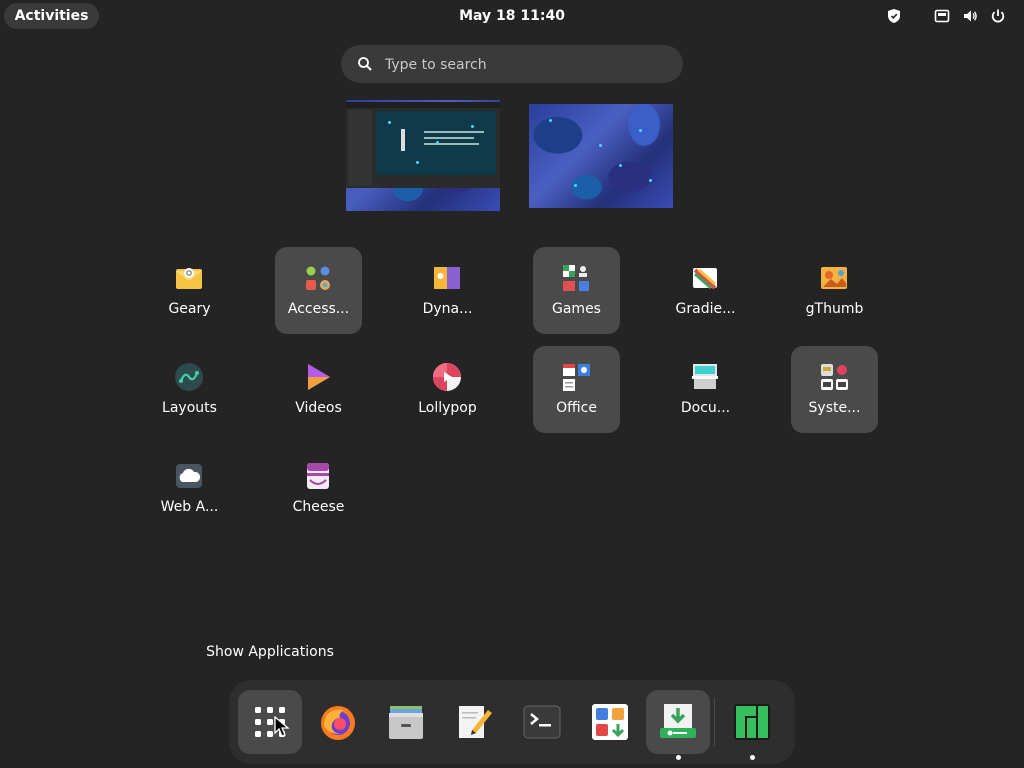  I want to click on top-bar: Activities May 18 11:40, so click(512, 16).